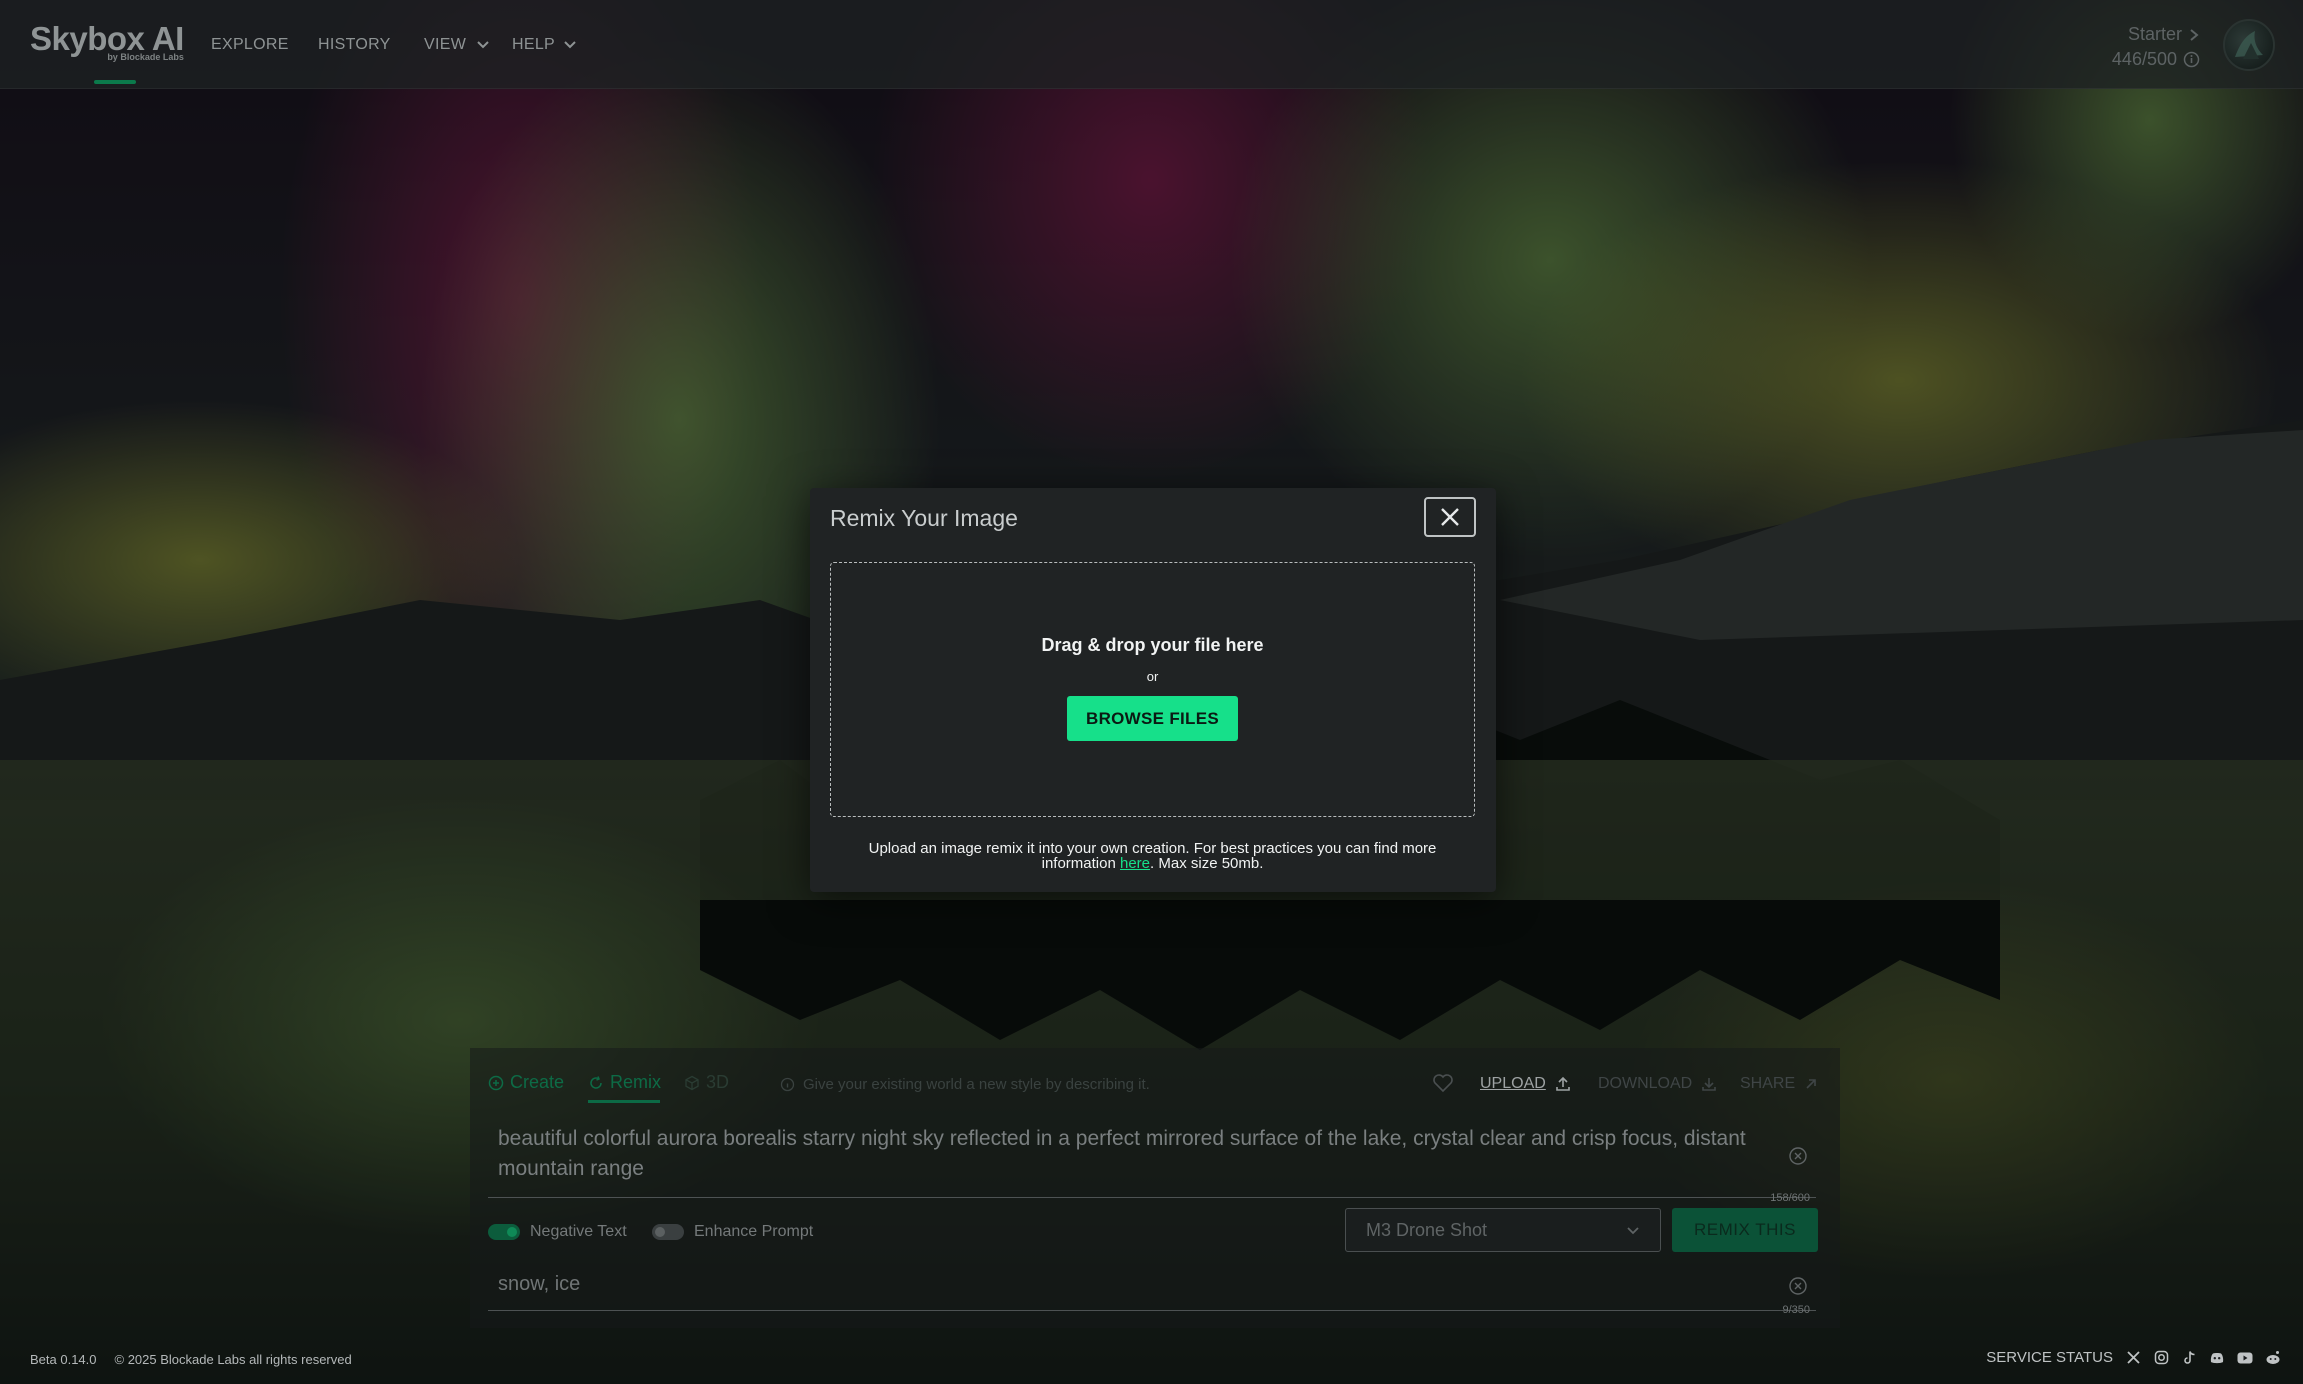 The height and width of the screenshot is (1384, 2303). Describe the element at coordinates (2049, 1357) in the screenshot. I see `service-status-link: SERVICE STATUS` at that location.